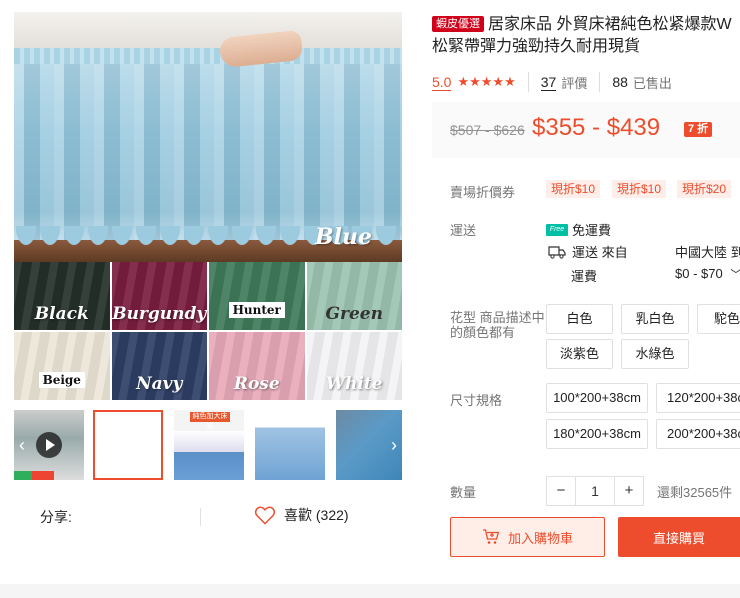 The width and height of the screenshot is (740, 598). Describe the element at coordinates (698, 129) in the screenshot. I see `discount-badge: 7 折` at that location.